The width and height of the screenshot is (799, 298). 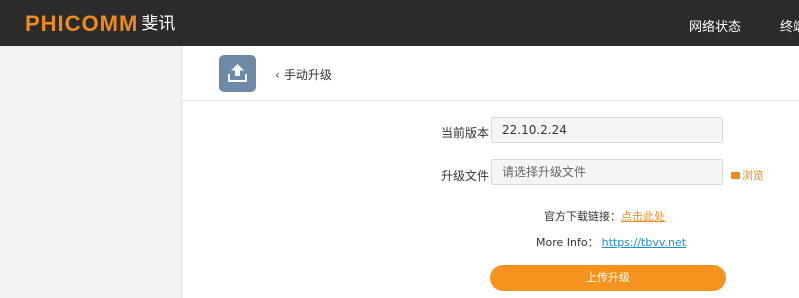 I want to click on download-line: 官方下载链接：点击此处, so click(x=604, y=216).